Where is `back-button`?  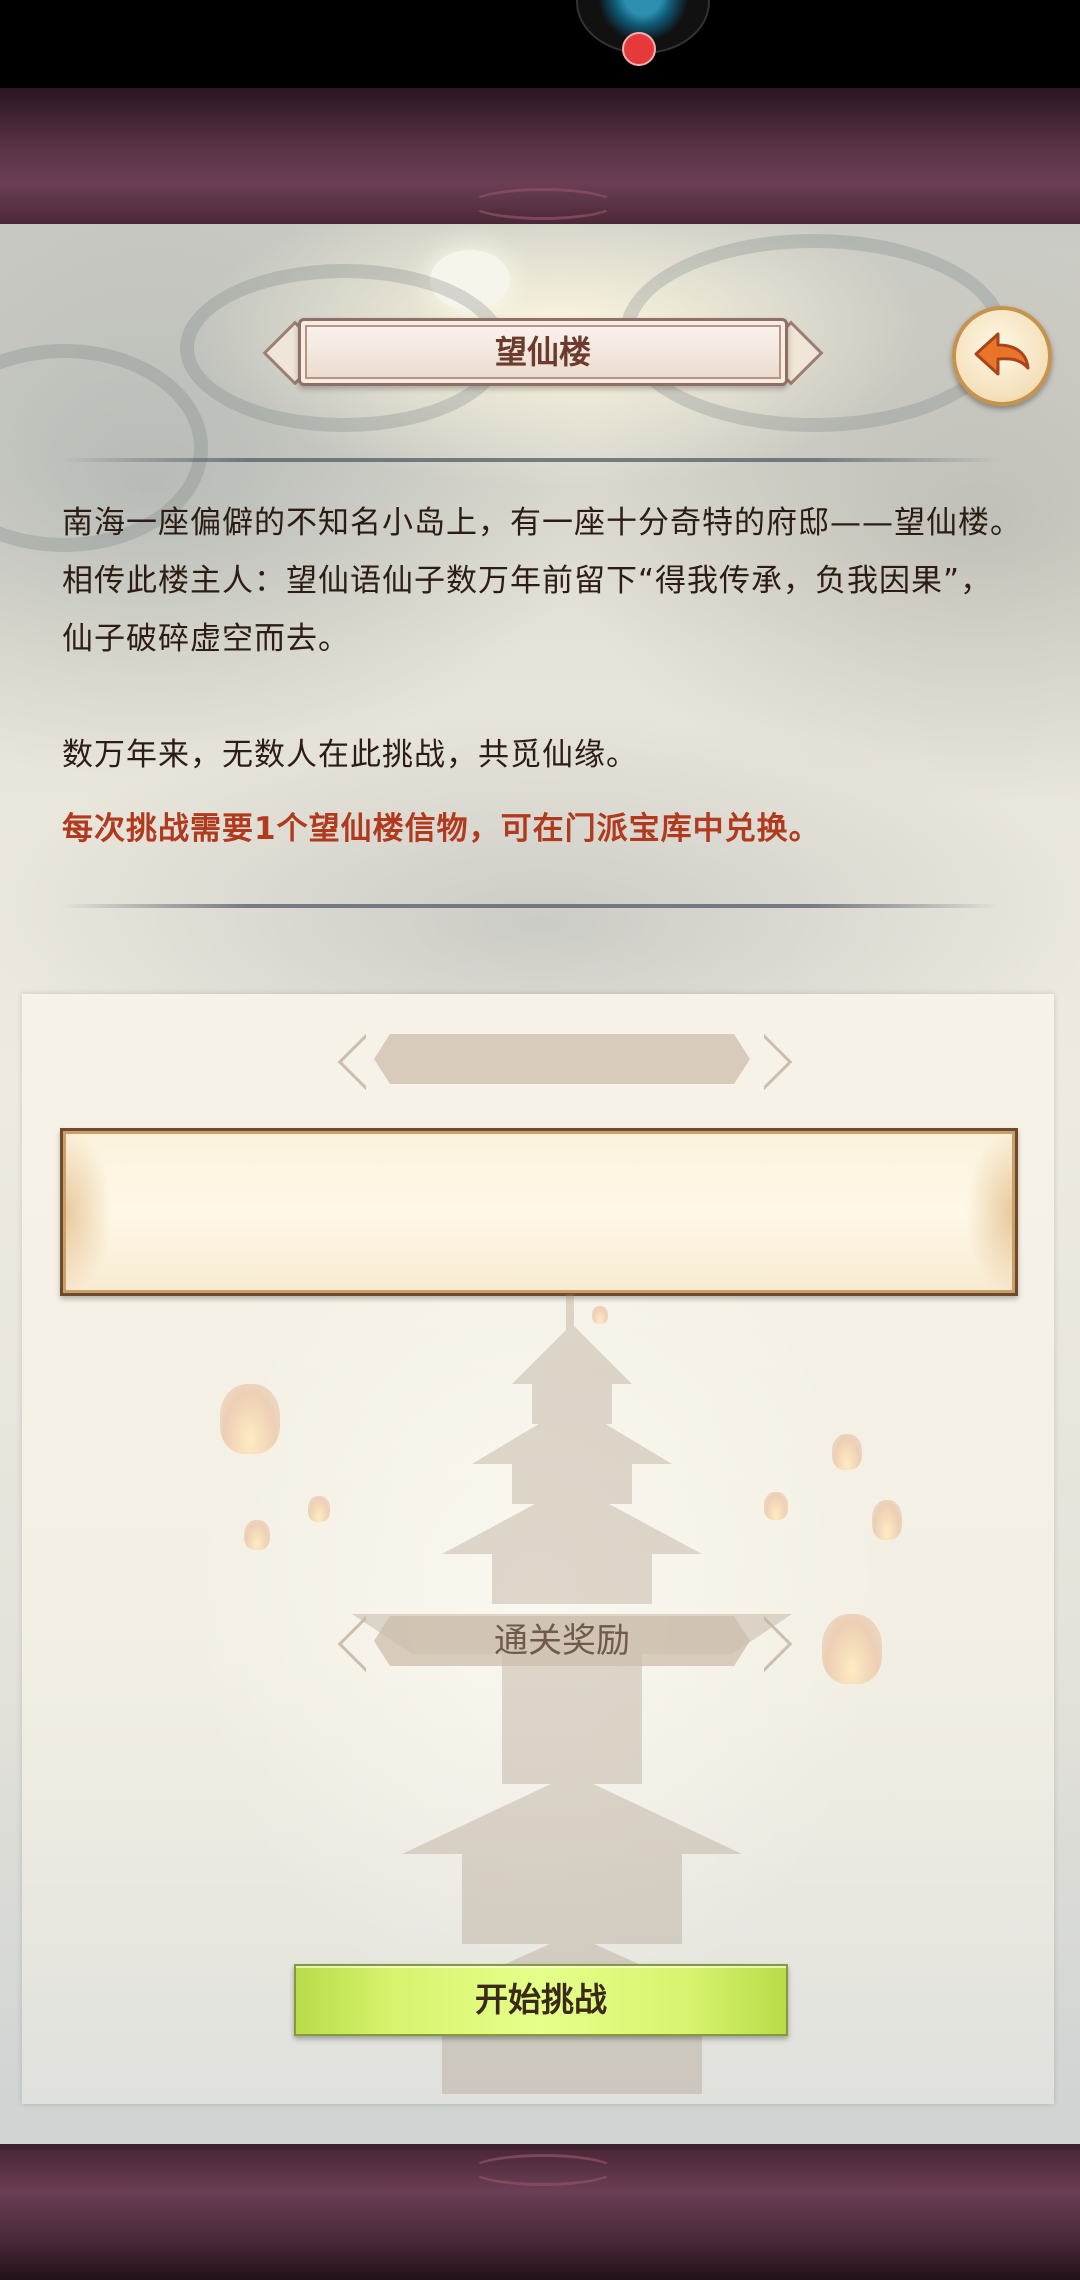 back-button is located at coordinates (1002, 356).